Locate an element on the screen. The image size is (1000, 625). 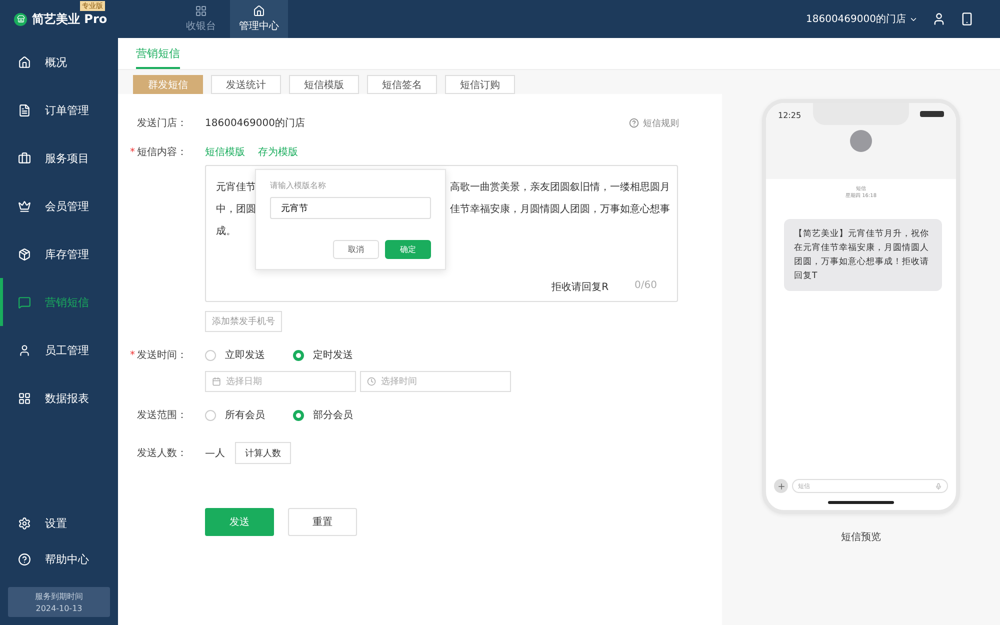
sidebar-item: 设置 is located at coordinates (59, 523).